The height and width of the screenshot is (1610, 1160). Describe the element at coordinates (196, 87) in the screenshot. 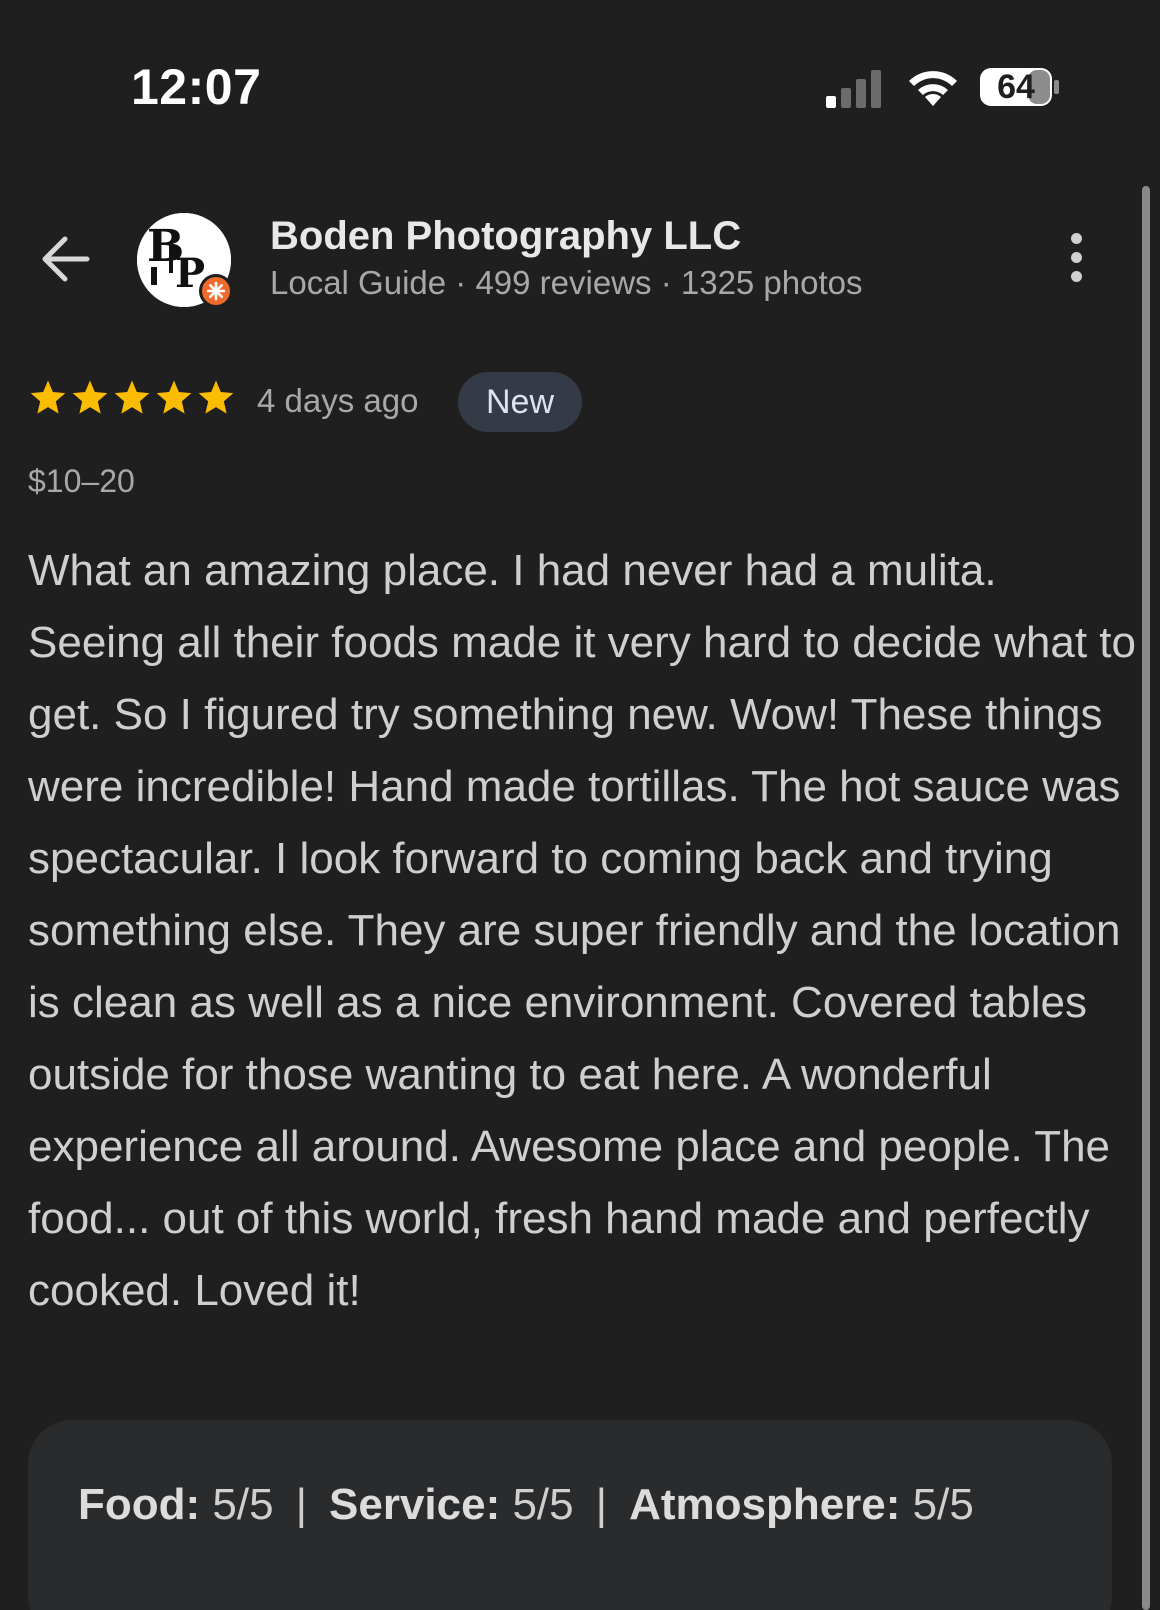

I see `status-time: 12:07` at that location.